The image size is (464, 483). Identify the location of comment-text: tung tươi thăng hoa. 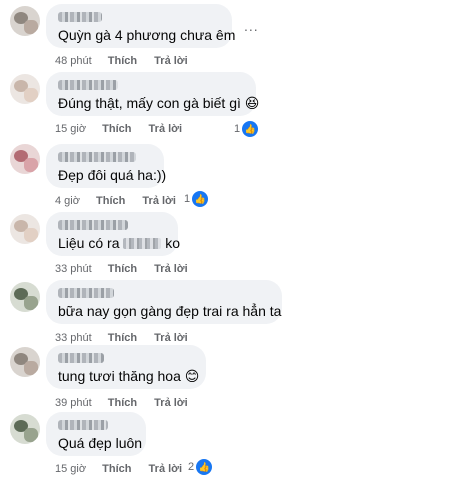
(119, 376).